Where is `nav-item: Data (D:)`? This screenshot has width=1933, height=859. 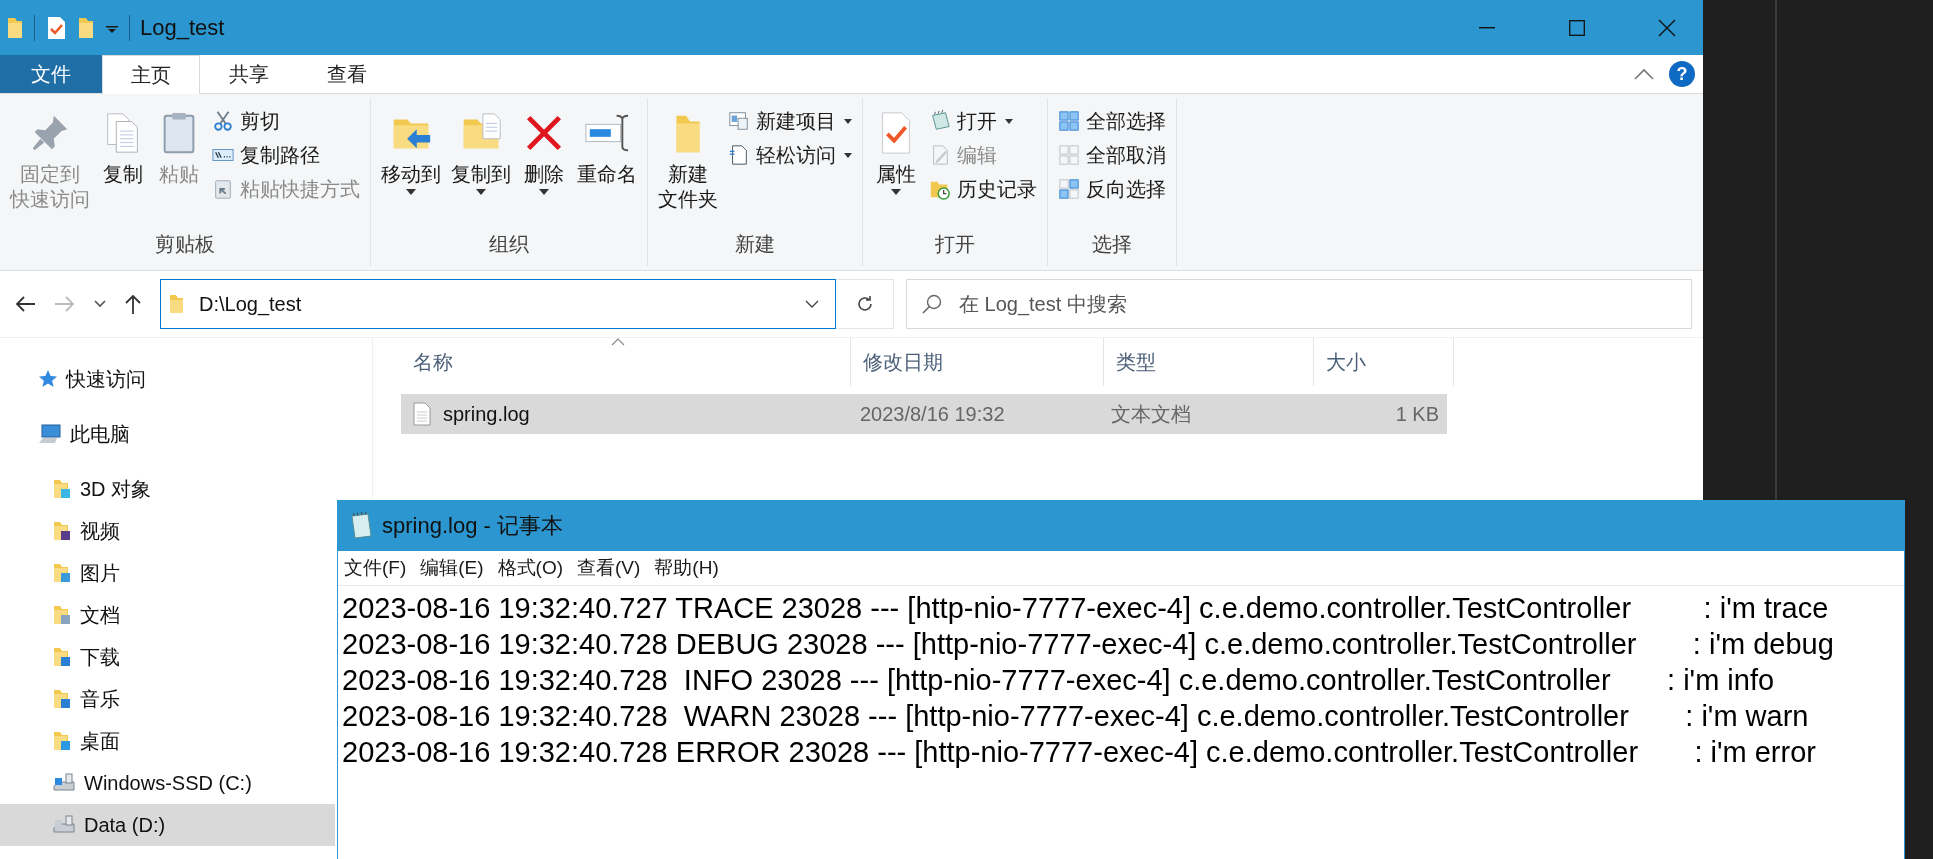
nav-item: Data (D:) is located at coordinates (167, 825).